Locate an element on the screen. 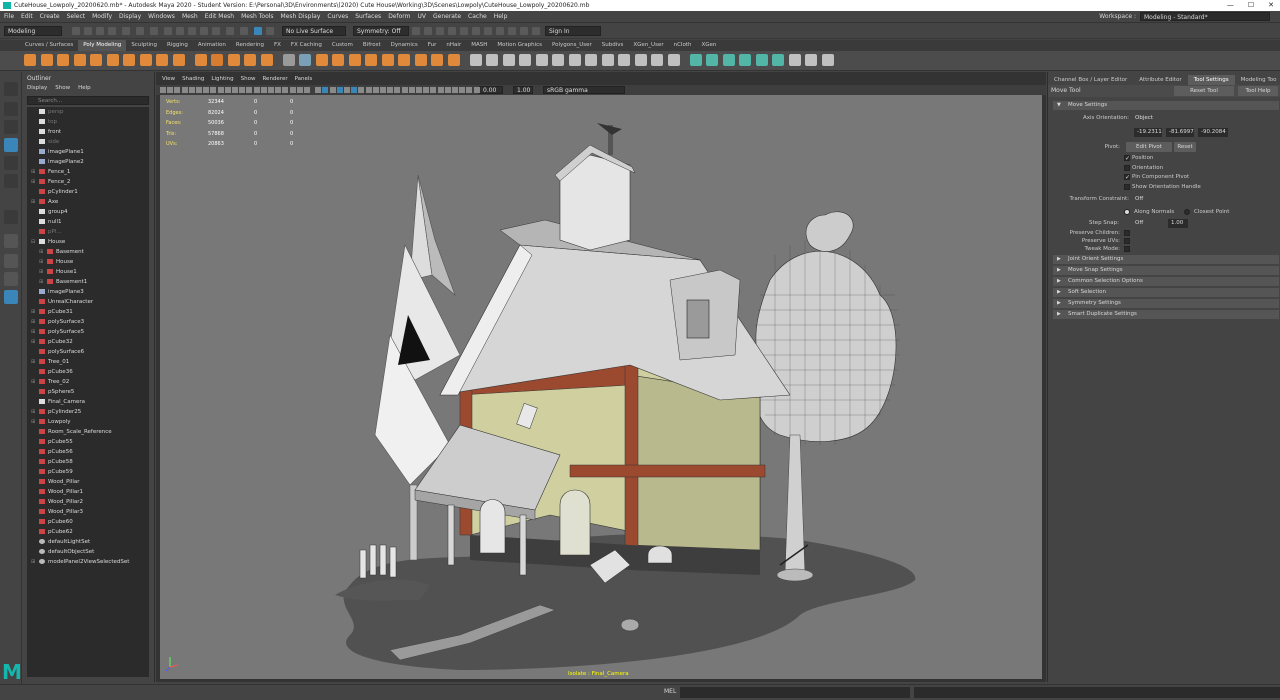 This screenshot has height=700, width=1280. outliner-item: null1 is located at coordinates (88, 222).